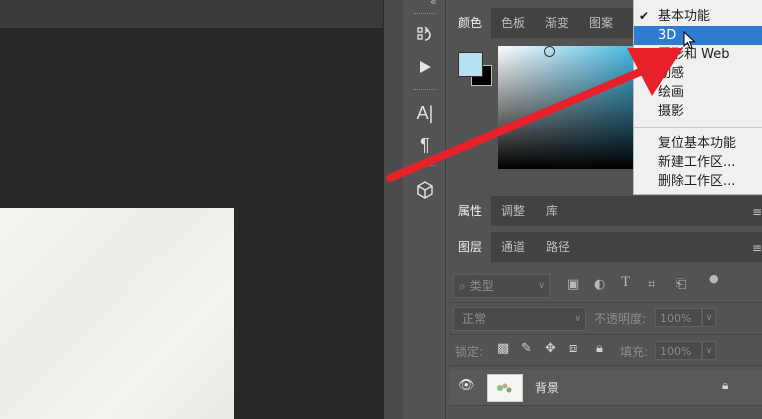 The image size is (762, 419). Describe the element at coordinates (191, 14) in the screenshot. I see `canvas-topbar` at that location.